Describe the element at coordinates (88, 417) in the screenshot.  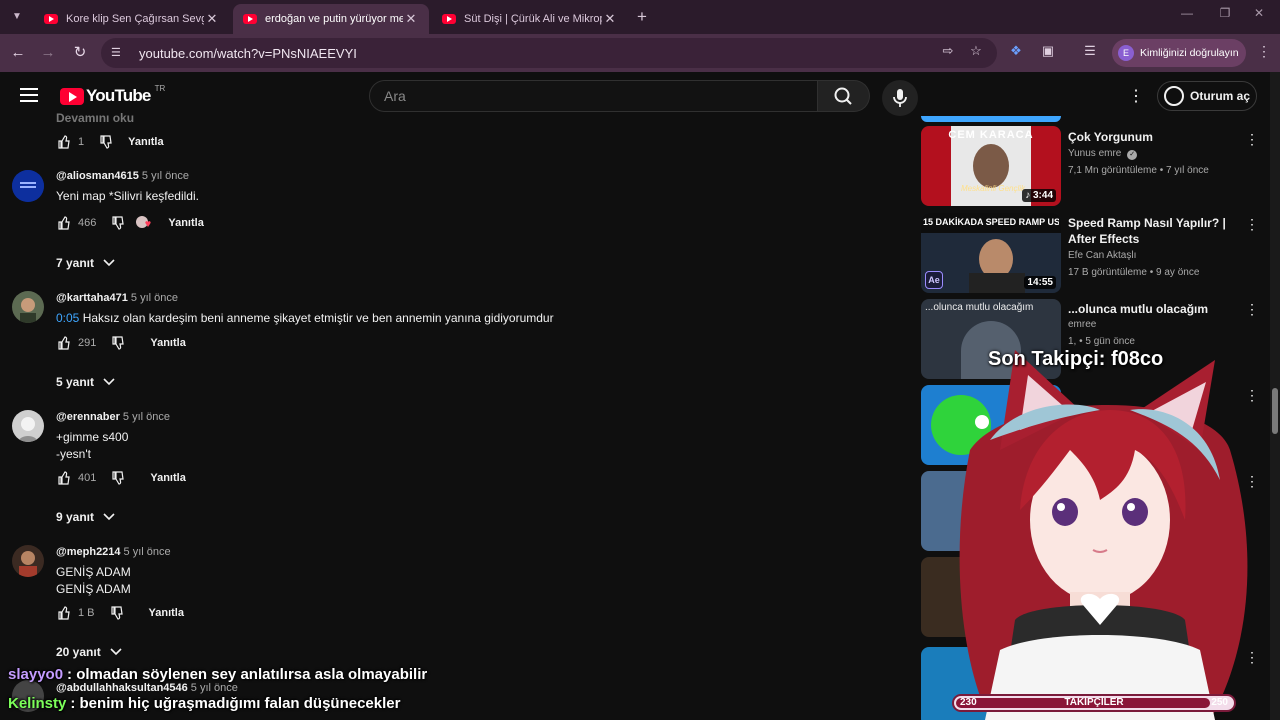
I see `comment-author: @erennaber` at that location.